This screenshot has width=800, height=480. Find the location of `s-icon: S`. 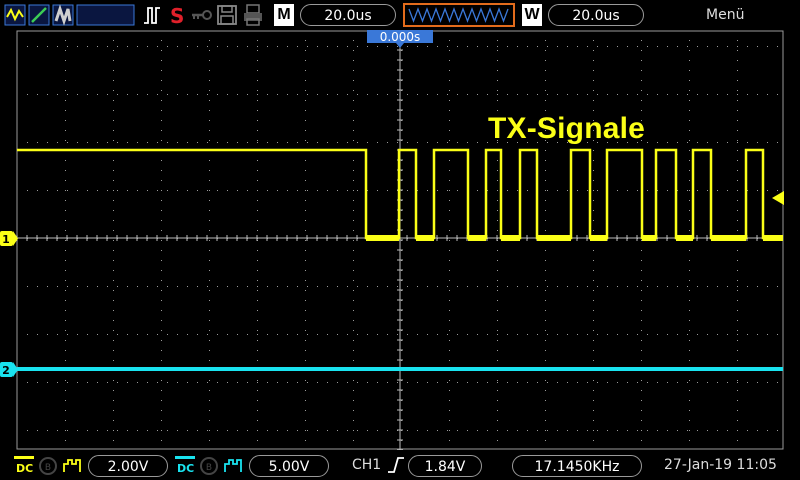

s-icon: S is located at coordinates (177, 15).